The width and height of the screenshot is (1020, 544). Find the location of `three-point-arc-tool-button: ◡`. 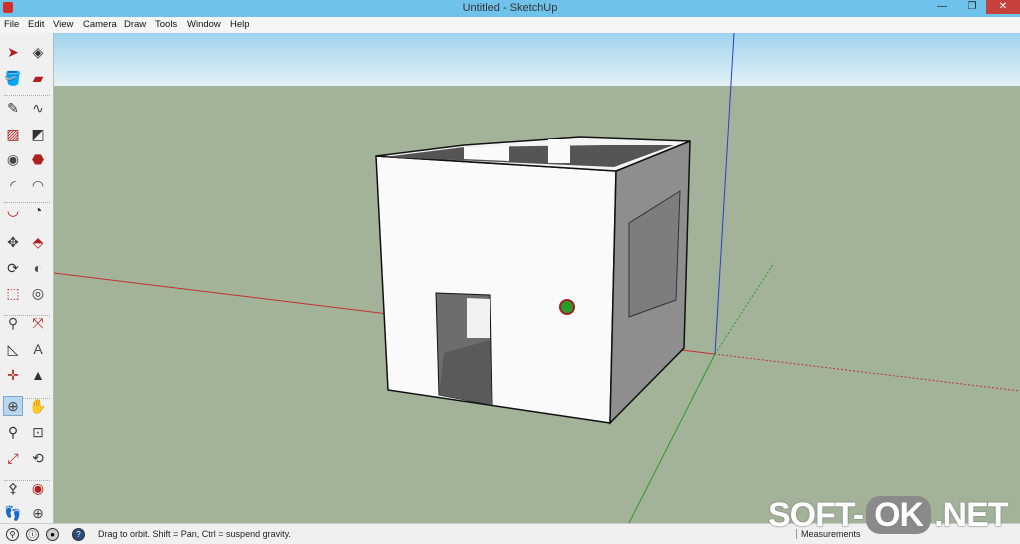

three-point-arc-tool-button: ◡ is located at coordinates (13, 210).